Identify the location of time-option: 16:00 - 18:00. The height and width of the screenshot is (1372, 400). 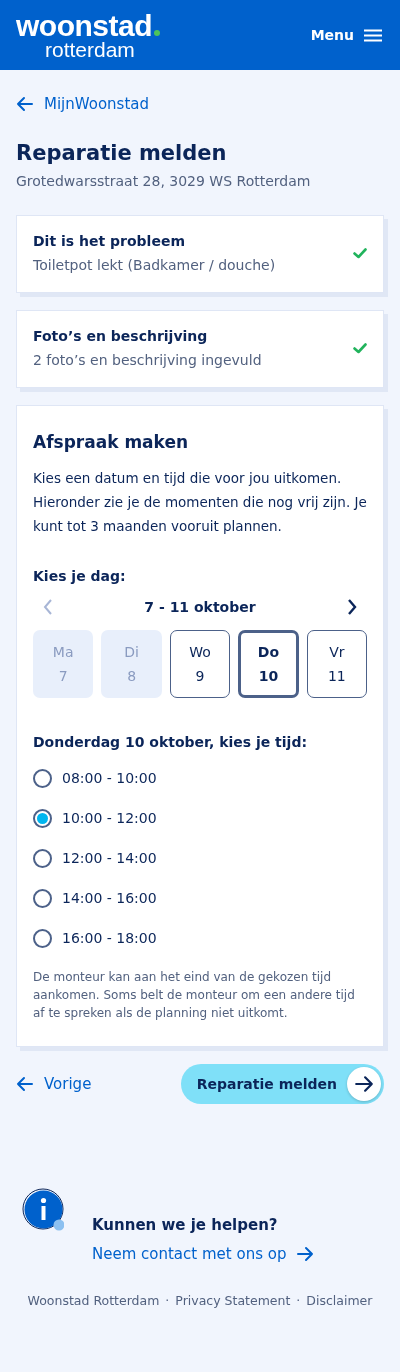
(109, 938).